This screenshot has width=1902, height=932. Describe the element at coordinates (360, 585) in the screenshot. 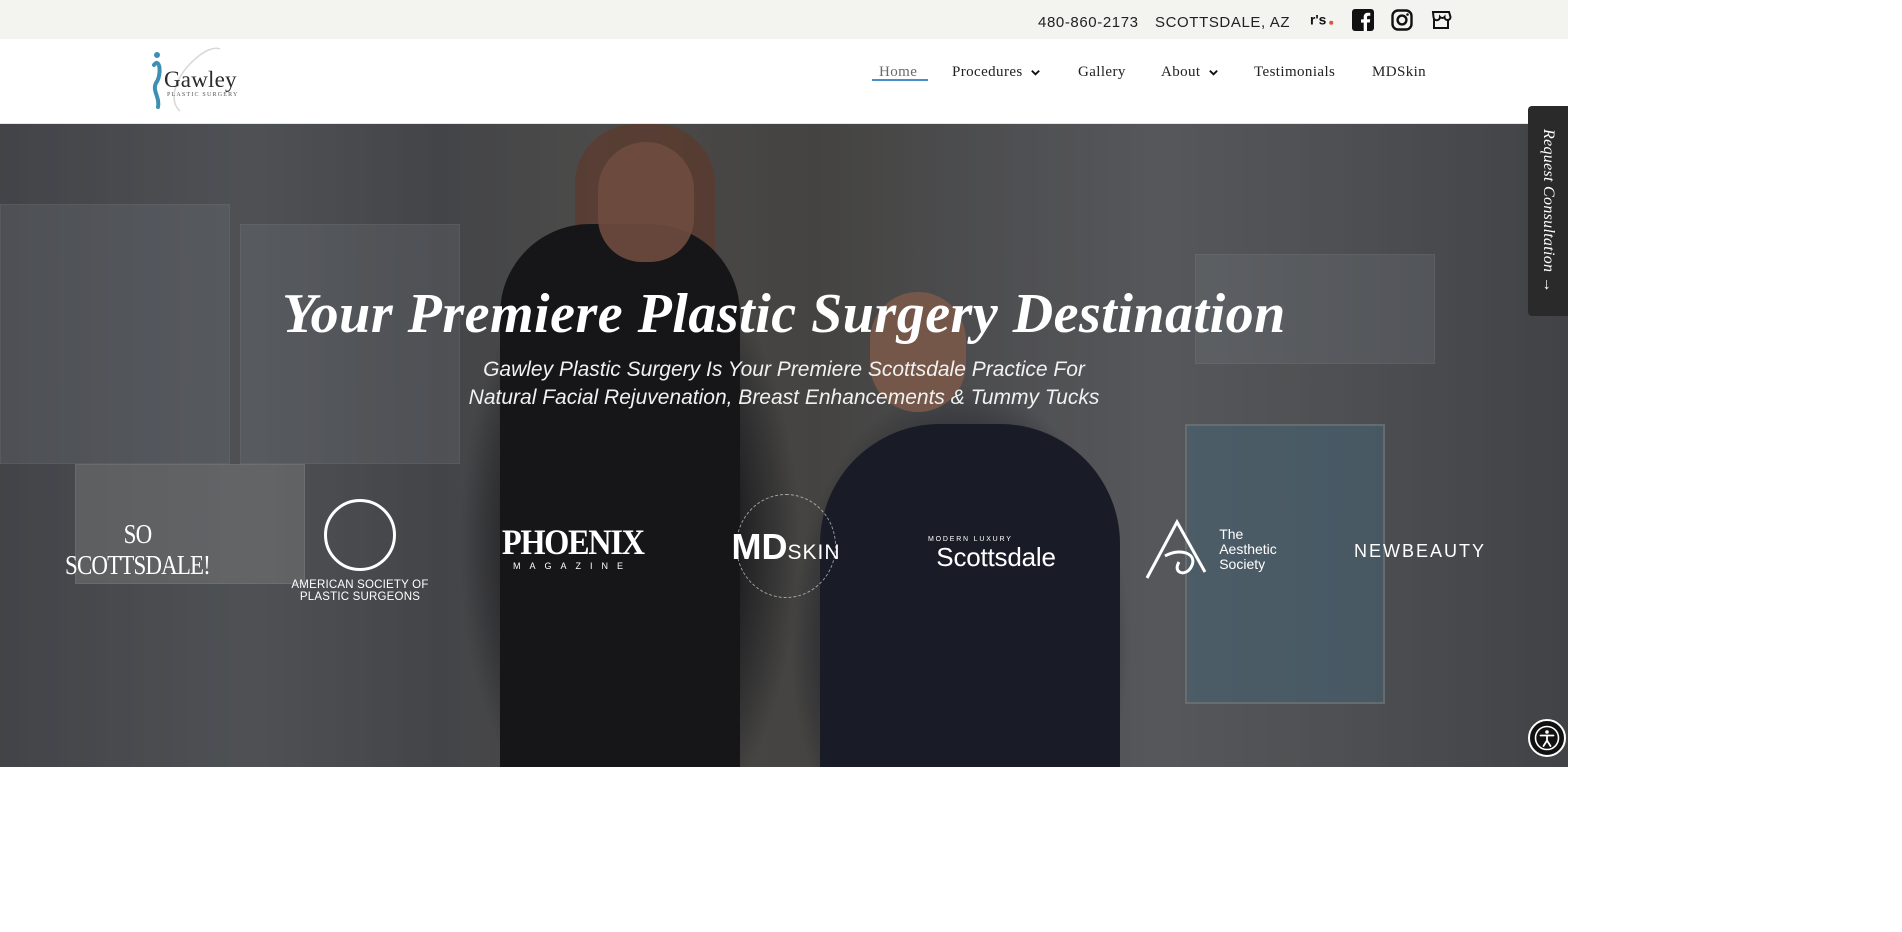

I see `press-logo-text: AMERICAN SOCIETY OF` at that location.